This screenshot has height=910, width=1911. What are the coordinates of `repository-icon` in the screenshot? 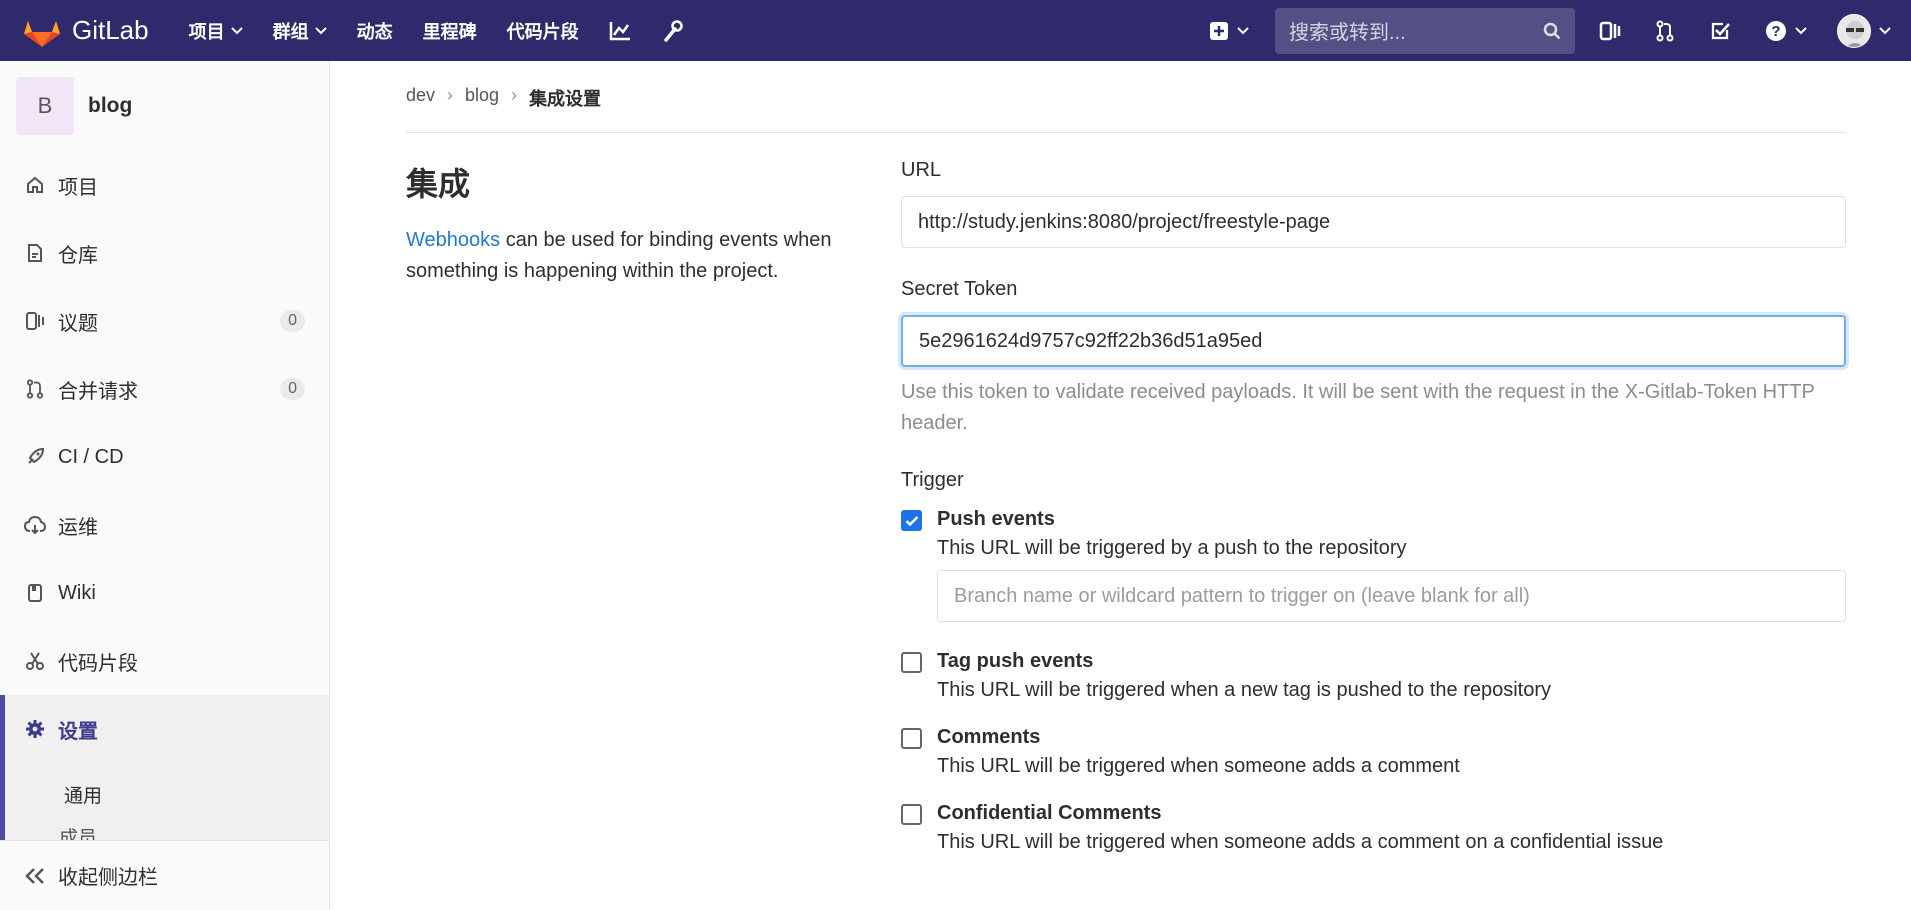 It's located at (35, 253).